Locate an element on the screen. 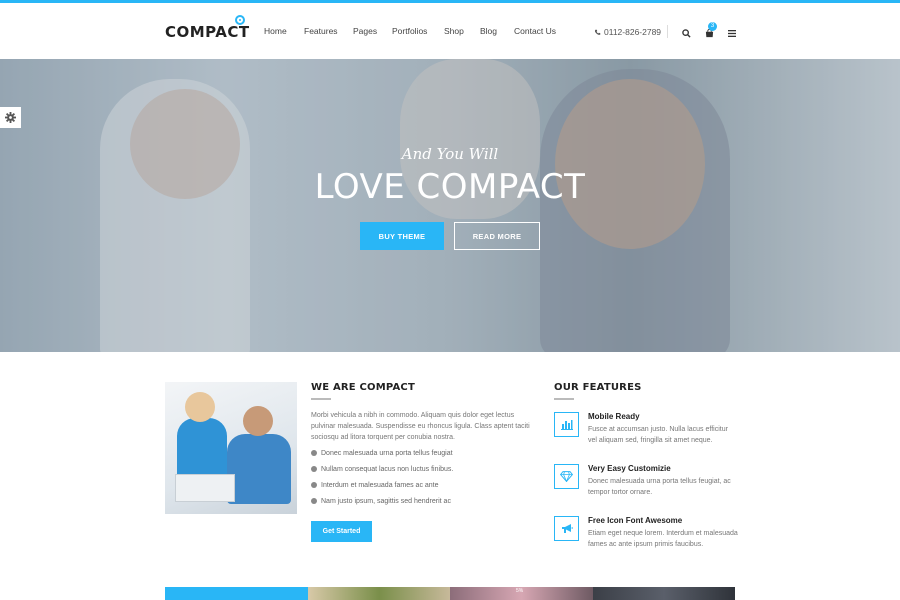 The image size is (900, 600). logo-hex-icon is located at coordinates (240, 20).